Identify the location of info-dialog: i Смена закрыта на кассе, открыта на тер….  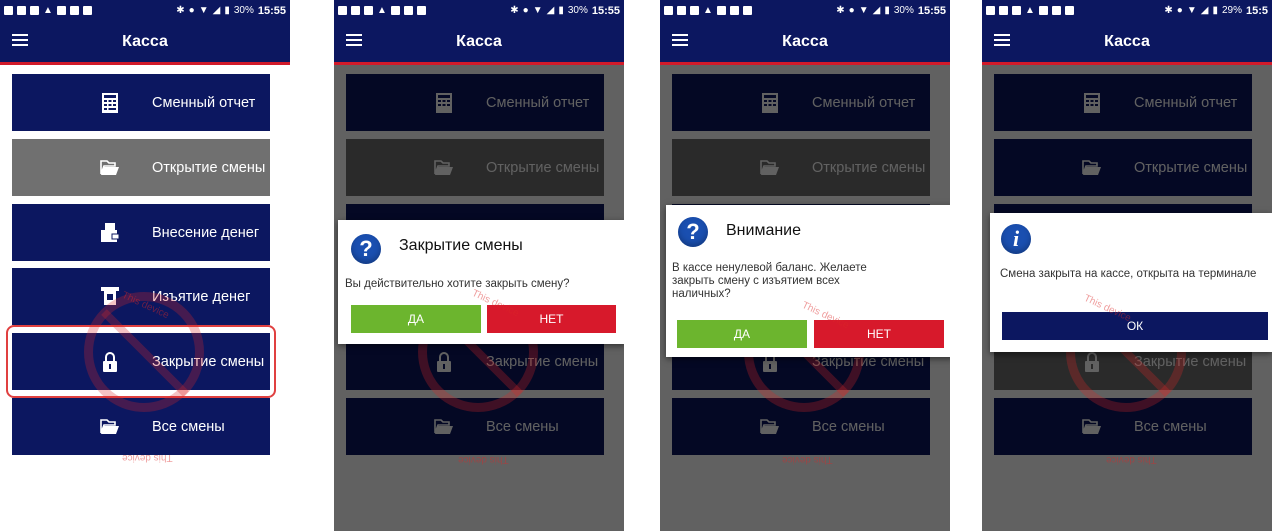
(1131, 282).